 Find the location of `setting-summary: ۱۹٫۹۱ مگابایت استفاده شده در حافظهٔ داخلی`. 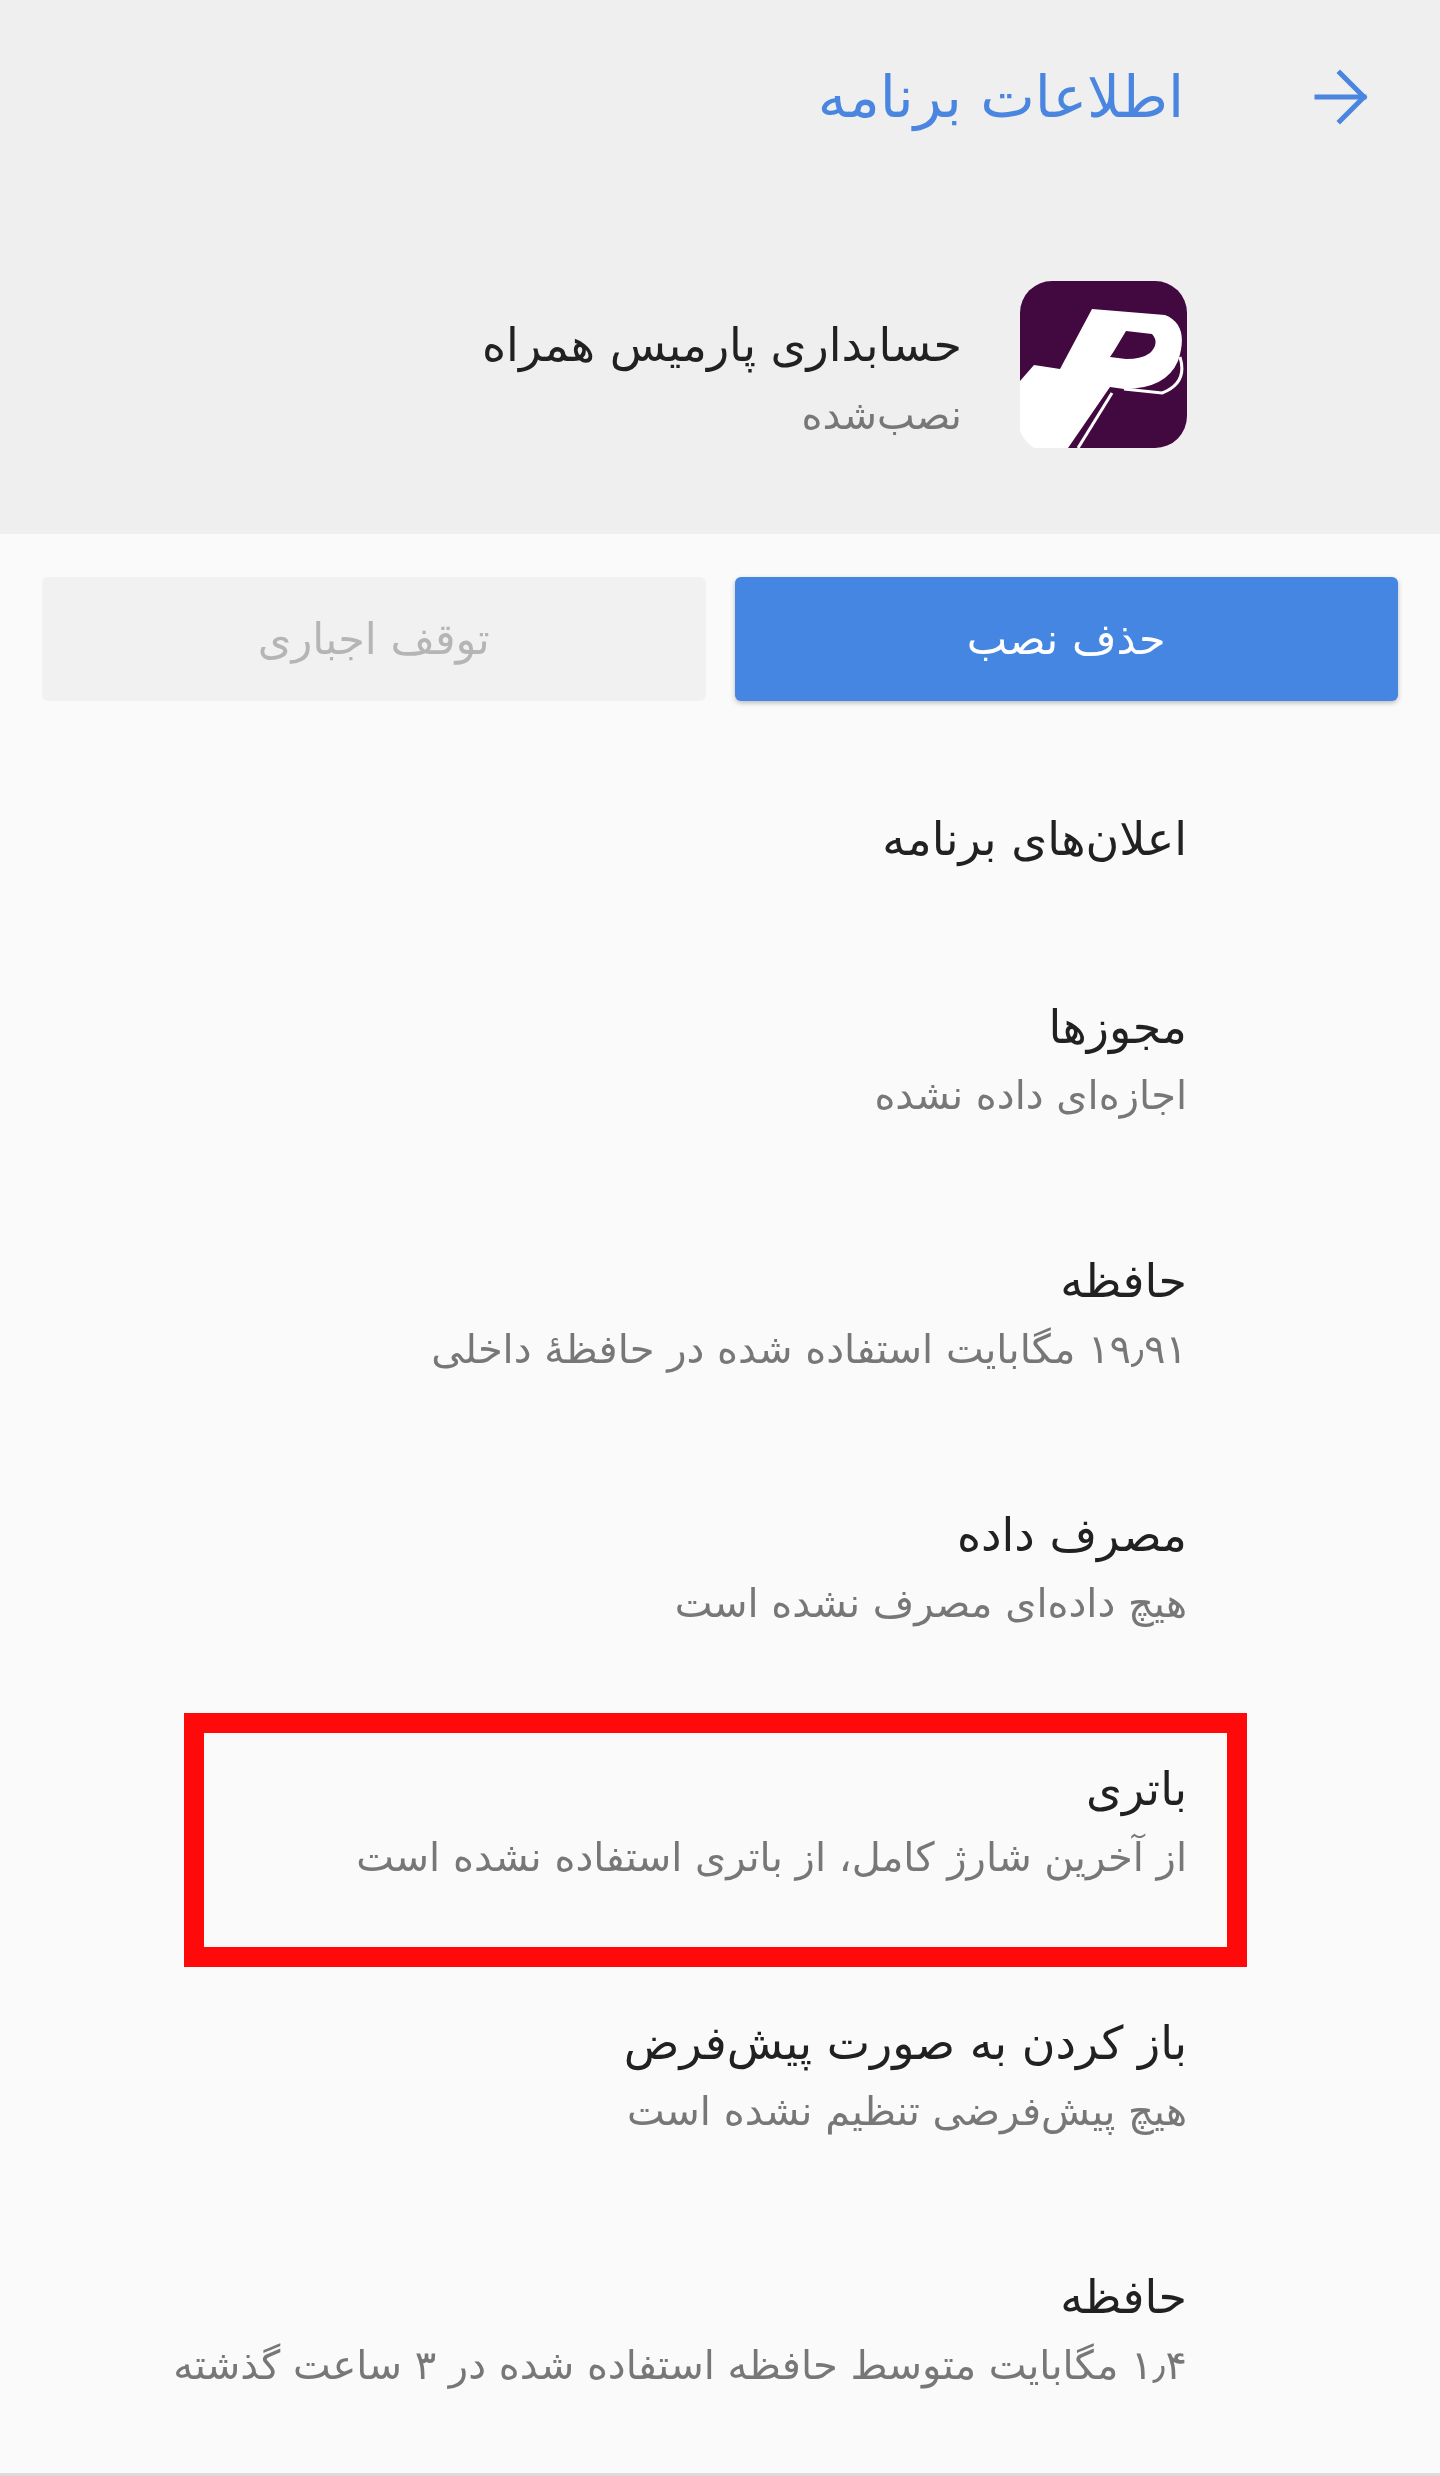

setting-summary: ۱۹٫۹۱ مگابایت استفاده شده در حافظهٔ داخلی is located at coordinates (809, 1350).